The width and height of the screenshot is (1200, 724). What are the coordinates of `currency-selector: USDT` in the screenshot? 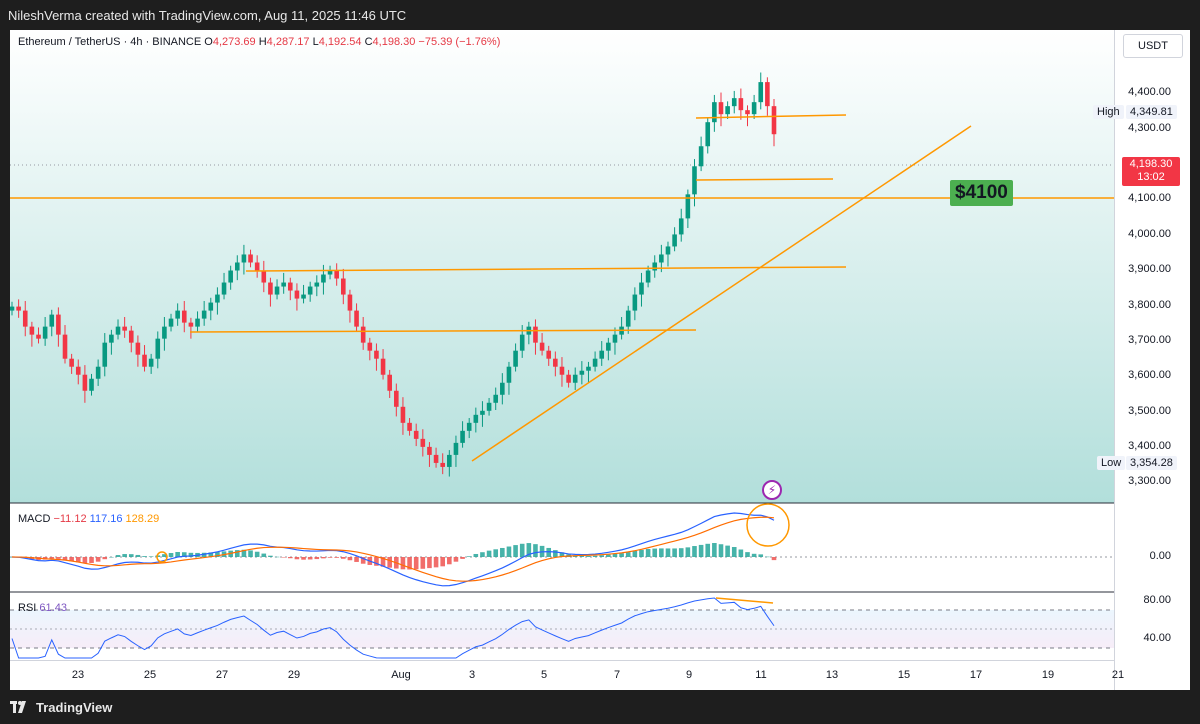 It's located at (1153, 46).